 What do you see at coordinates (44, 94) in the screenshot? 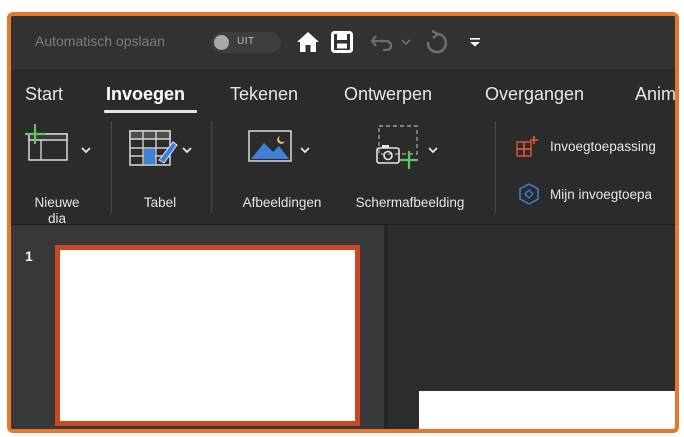
I see `tab-start: Start` at bounding box center [44, 94].